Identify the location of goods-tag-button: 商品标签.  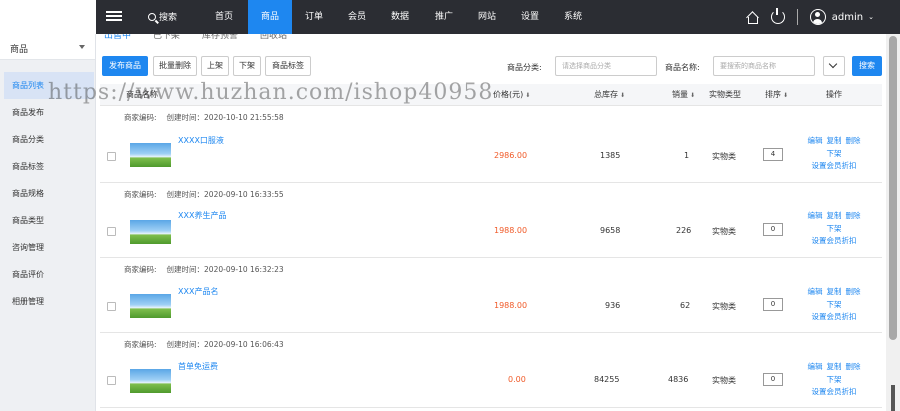
(288, 66).